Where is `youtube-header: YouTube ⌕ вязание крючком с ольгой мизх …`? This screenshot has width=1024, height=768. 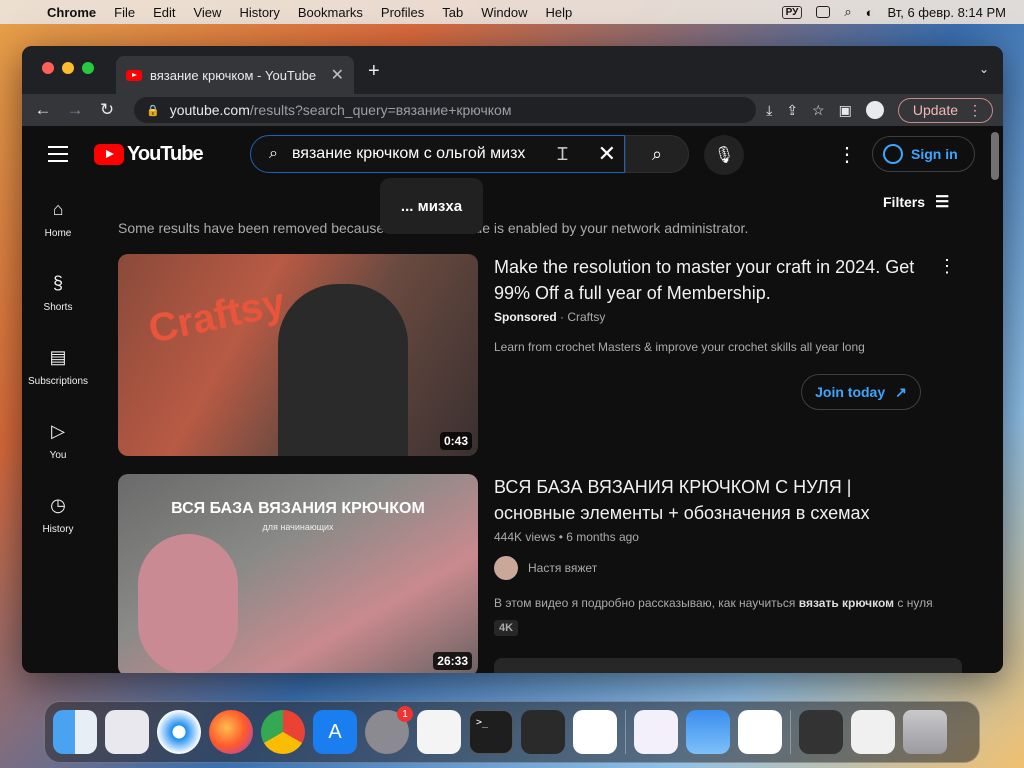
youtube-header: YouTube ⌕ вязание крючком с ольгой мизх … is located at coordinates (512, 154).